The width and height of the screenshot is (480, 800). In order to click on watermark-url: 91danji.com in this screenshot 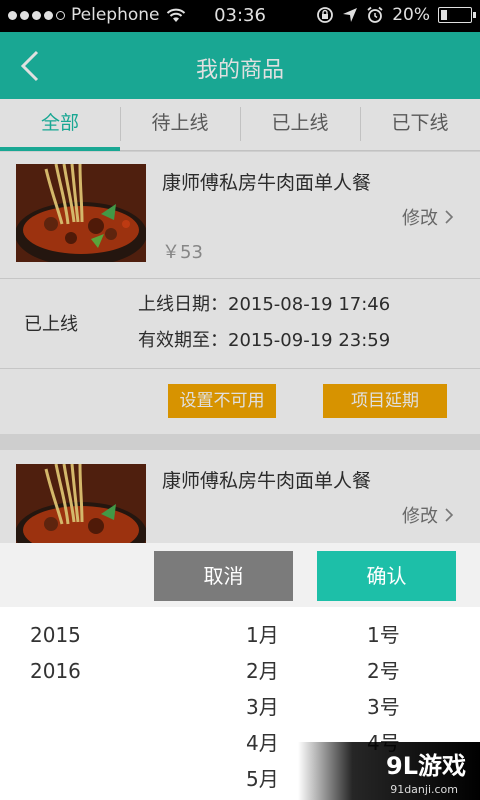, I will do `click(424, 789)`.